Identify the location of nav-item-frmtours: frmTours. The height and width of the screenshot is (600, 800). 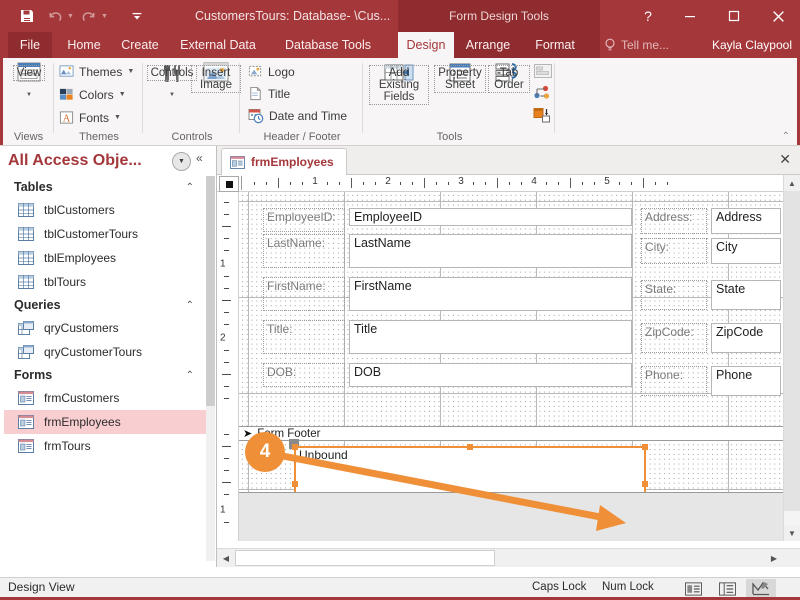
(107, 446).